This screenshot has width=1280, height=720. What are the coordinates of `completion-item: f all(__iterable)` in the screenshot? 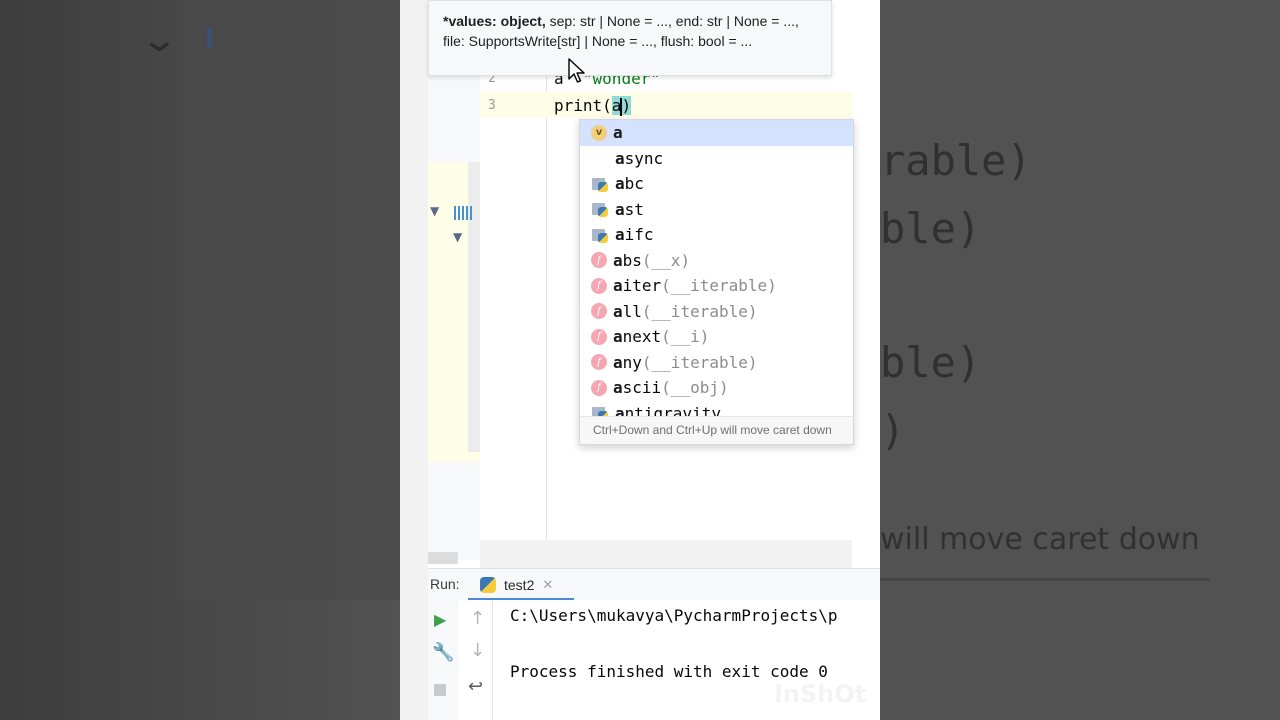 It's located at (716, 312).